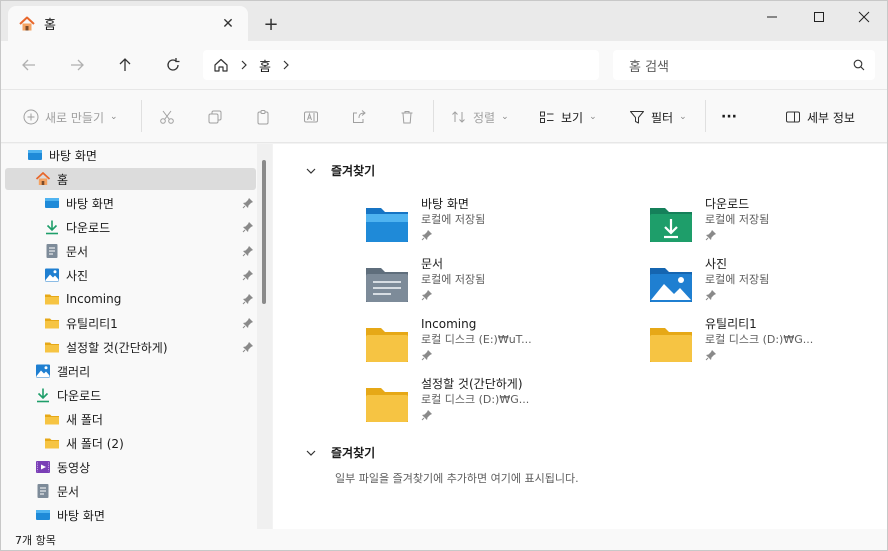  Describe the element at coordinates (52, 227) in the screenshot. I see `download-icon` at that location.